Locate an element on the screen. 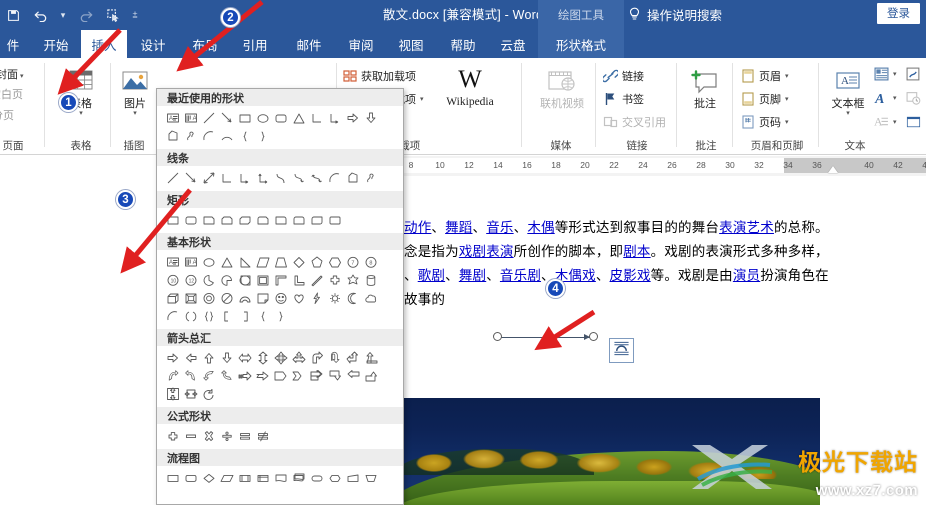 This screenshot has height=505, width=926. curved-right-arrow-shape-icon is located at coordinates (191, 376).